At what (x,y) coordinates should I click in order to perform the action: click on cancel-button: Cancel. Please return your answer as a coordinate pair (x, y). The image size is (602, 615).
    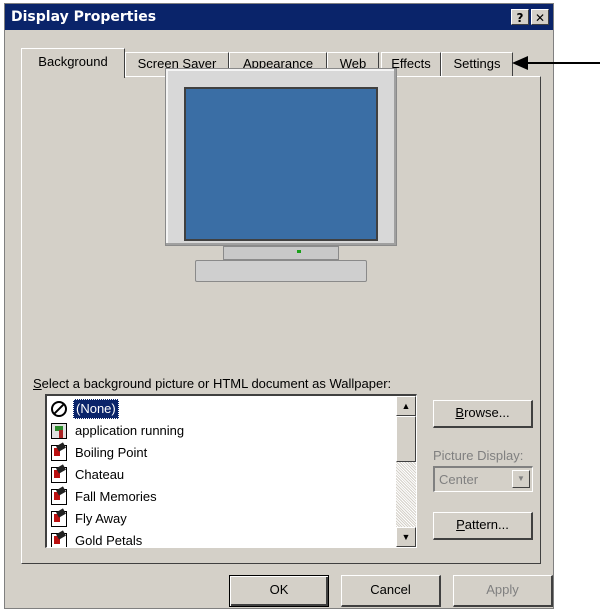
    Looking at the image, I should click on (391, 591).